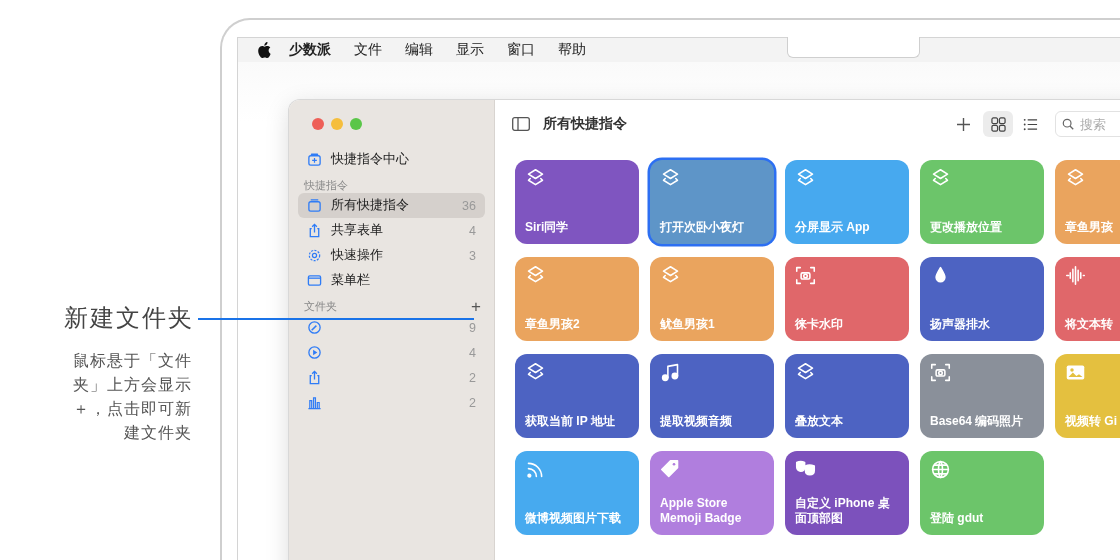  Describe the element at coordinates (963, 124) in the screenshot. I see `add-icon` at that location.